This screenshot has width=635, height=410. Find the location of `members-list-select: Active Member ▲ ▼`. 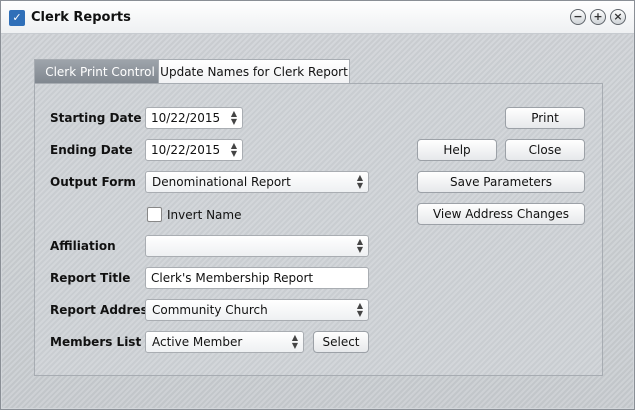

members-list-select: Active Member ▲ ▼ is located at coordinates (224, 342).